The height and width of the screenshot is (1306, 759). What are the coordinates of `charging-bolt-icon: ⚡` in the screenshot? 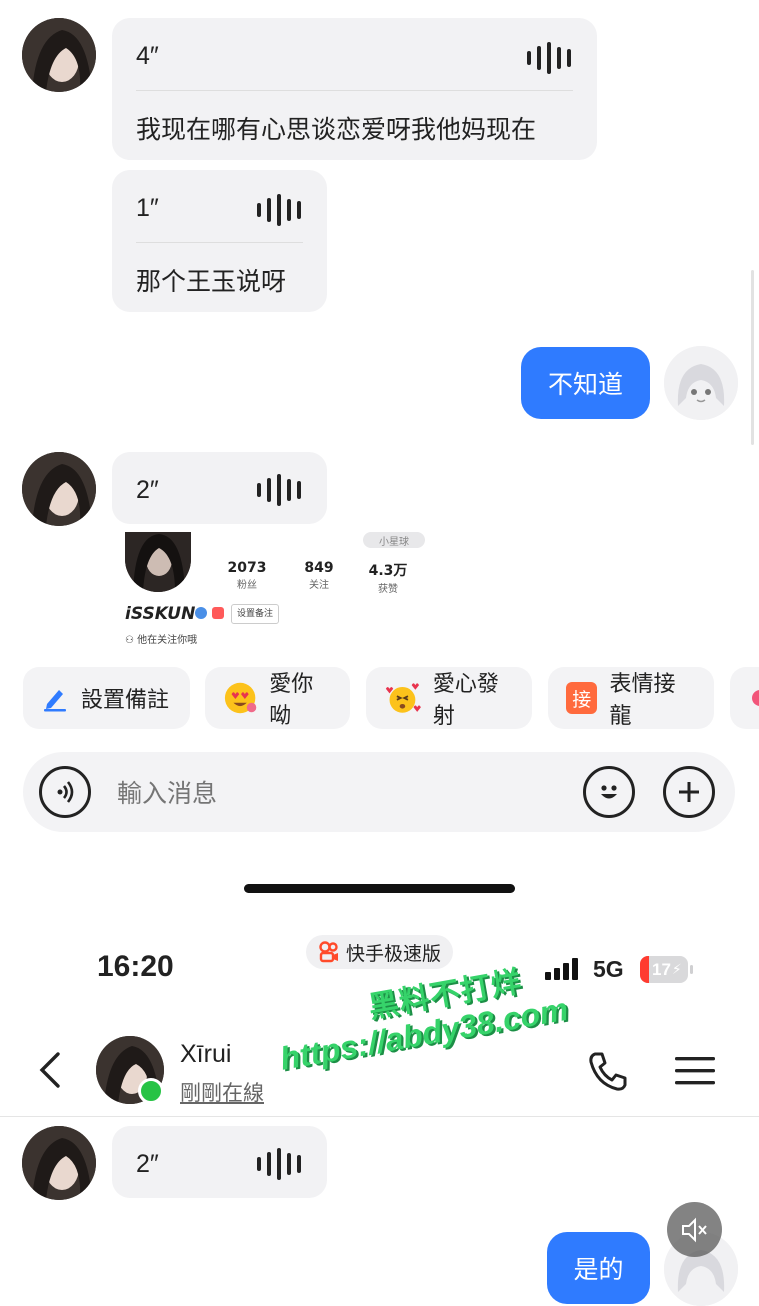 It's located at (676, 969).